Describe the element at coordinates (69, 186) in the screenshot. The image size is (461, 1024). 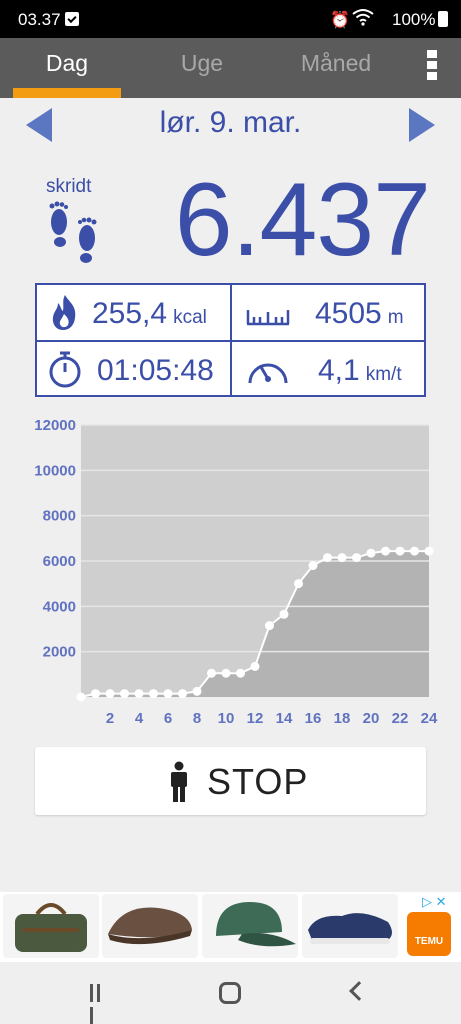
I see `steps-label: skridt` at that location.